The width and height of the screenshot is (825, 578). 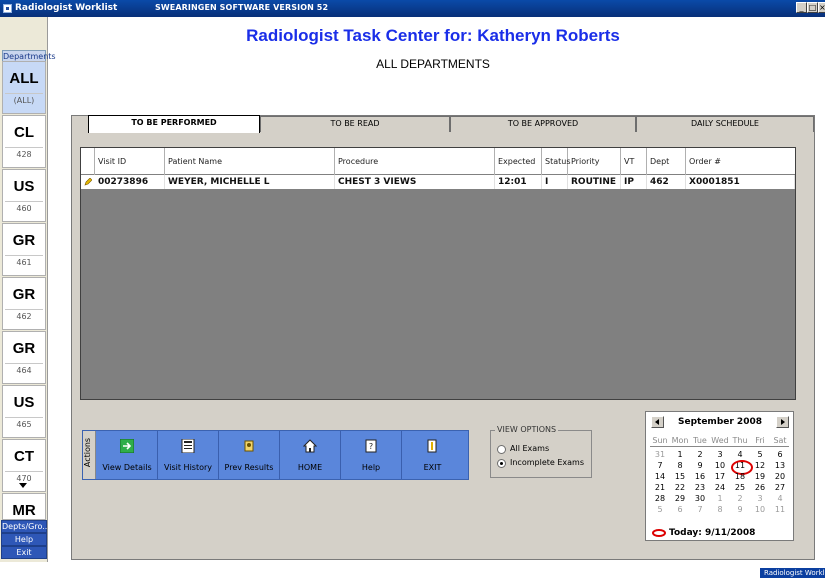 What do you see at coordinates (24, 195) in the screenshot?
I see `sidebar-item-dept: US 460` at bounding box center [24, 195].